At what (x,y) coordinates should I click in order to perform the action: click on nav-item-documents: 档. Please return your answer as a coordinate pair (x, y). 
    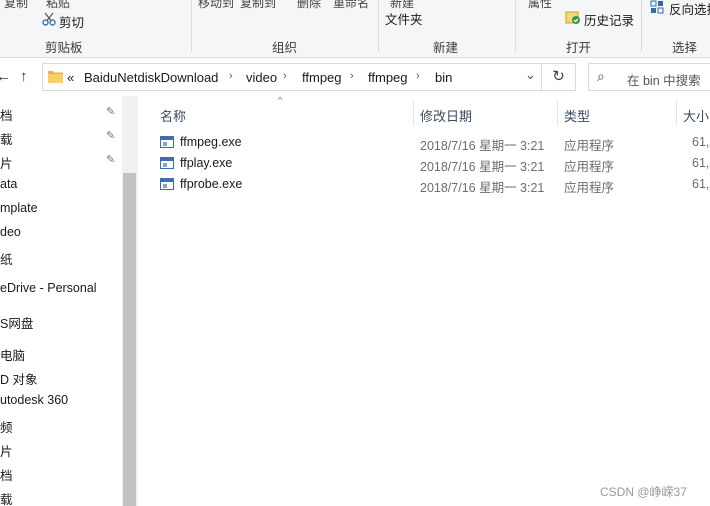
    Looking at the image, I should click on (6, 114).